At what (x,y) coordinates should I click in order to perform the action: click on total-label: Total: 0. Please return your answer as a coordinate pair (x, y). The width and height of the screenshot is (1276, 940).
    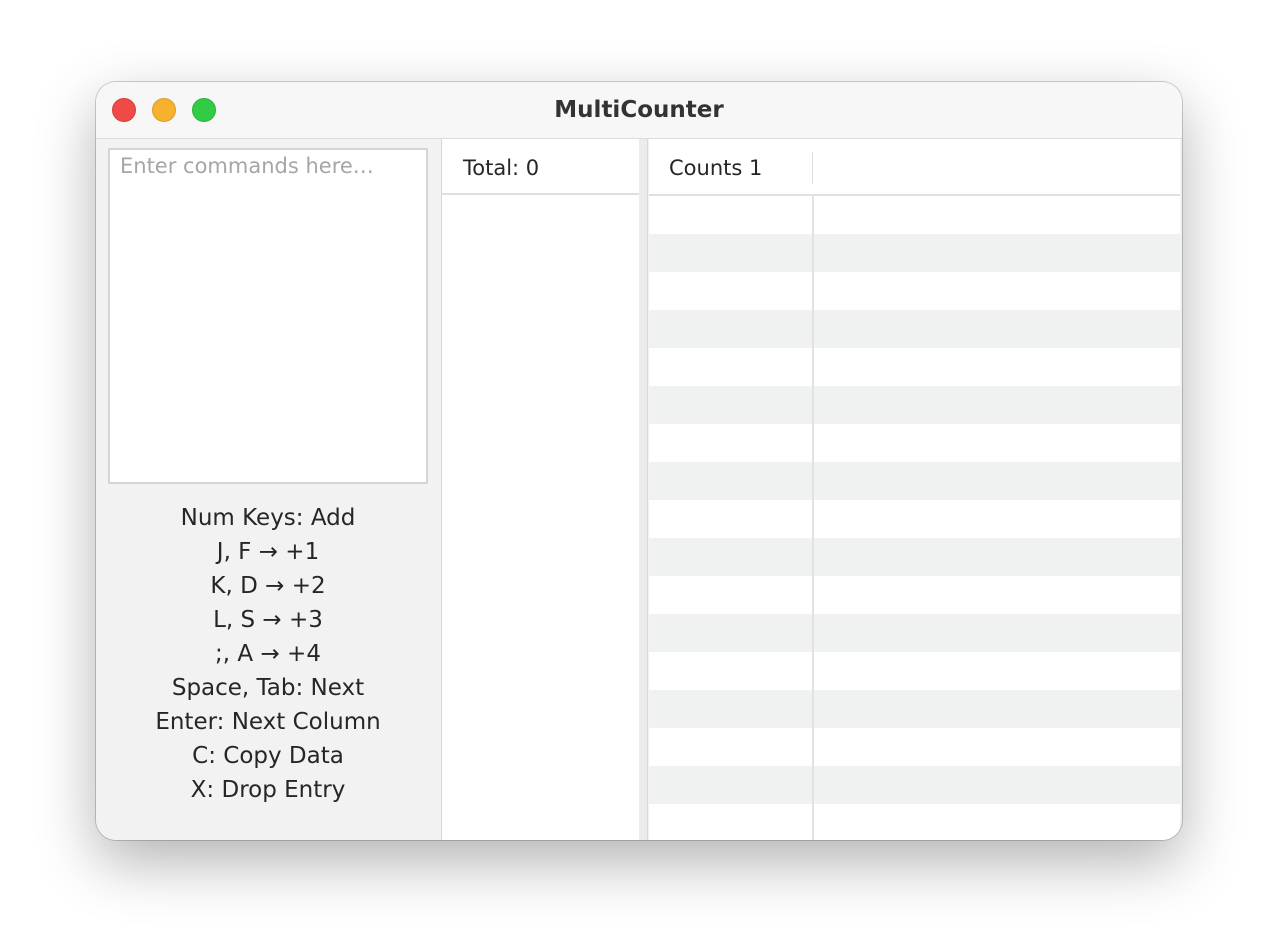
    Looking at the image, I should click on (501, 168).